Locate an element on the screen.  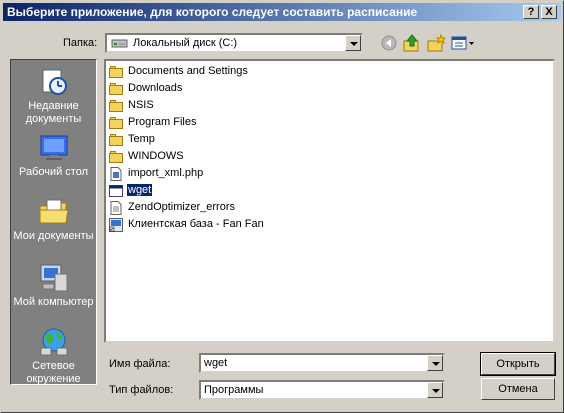
filetype-value: Программы is located at coordinates (234, 390).